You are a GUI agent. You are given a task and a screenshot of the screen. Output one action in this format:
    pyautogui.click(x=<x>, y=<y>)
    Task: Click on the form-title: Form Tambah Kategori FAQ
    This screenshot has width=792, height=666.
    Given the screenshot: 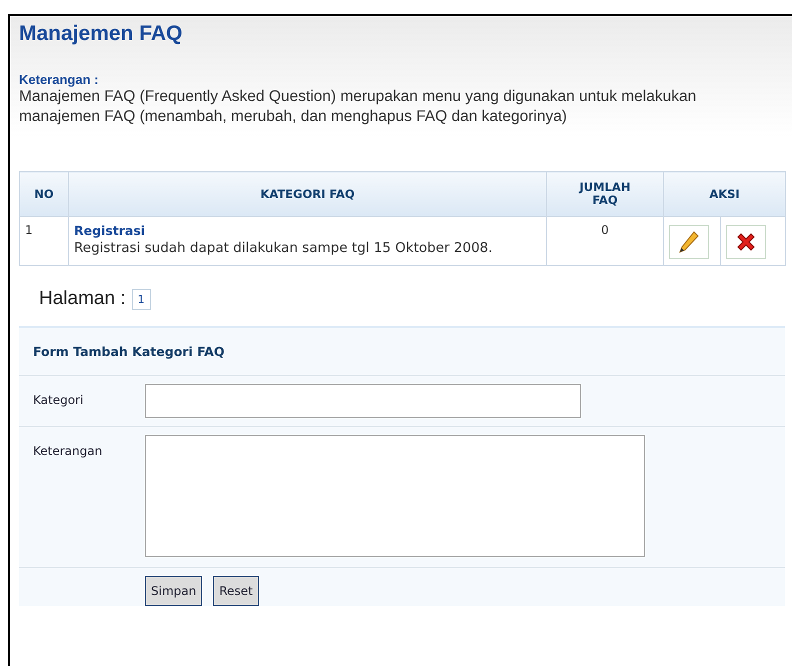 What is the action you would take?
    pyautogui.click(x=402, y=352)
    